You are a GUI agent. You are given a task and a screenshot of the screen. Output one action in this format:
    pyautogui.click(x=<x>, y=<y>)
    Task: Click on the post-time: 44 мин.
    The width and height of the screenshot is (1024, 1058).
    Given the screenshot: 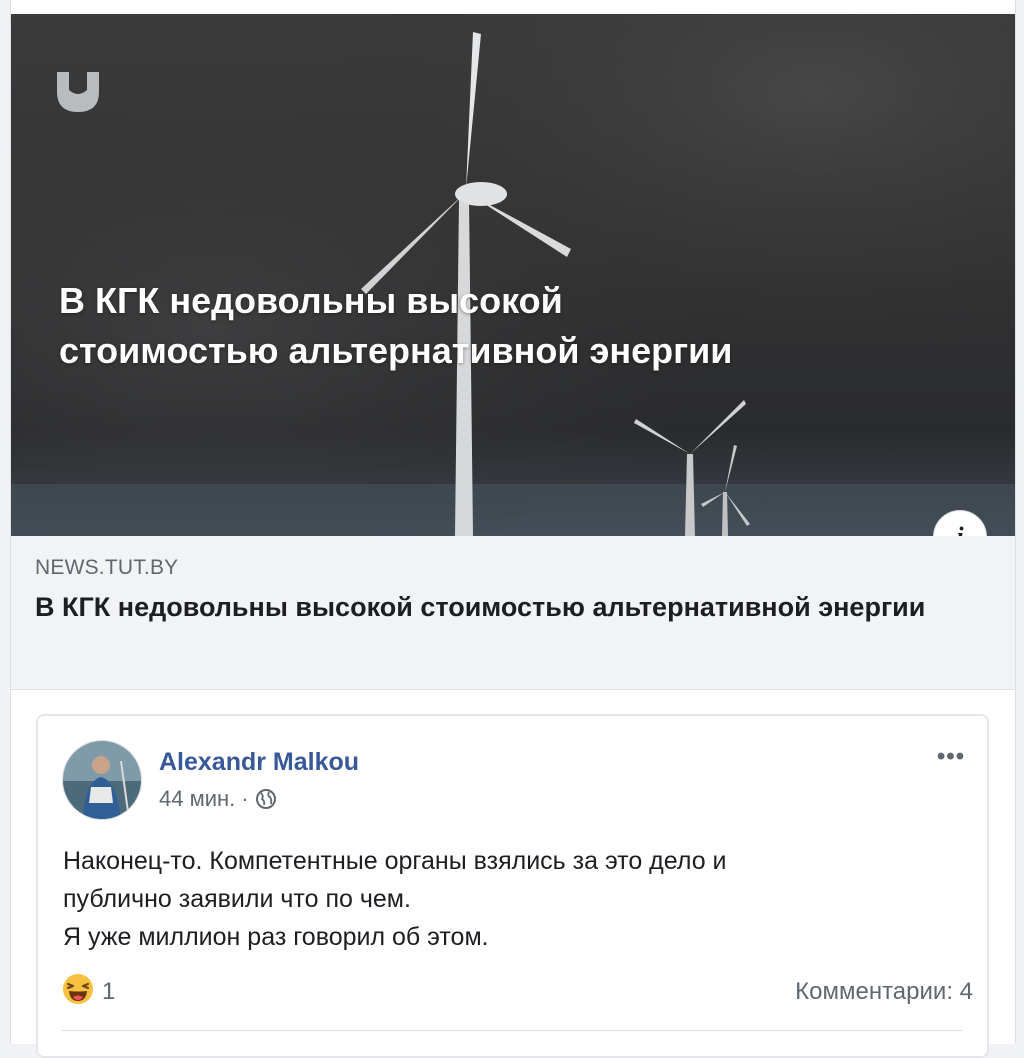 What is the action you would take?
    pyautogui.click(x=197, y=799)
    